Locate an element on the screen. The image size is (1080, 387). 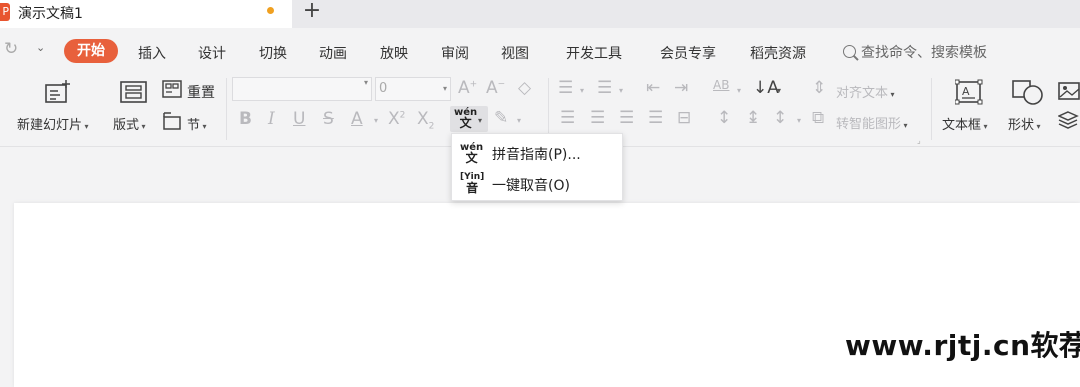
new-slide-button is located at coordinates (58, 92).